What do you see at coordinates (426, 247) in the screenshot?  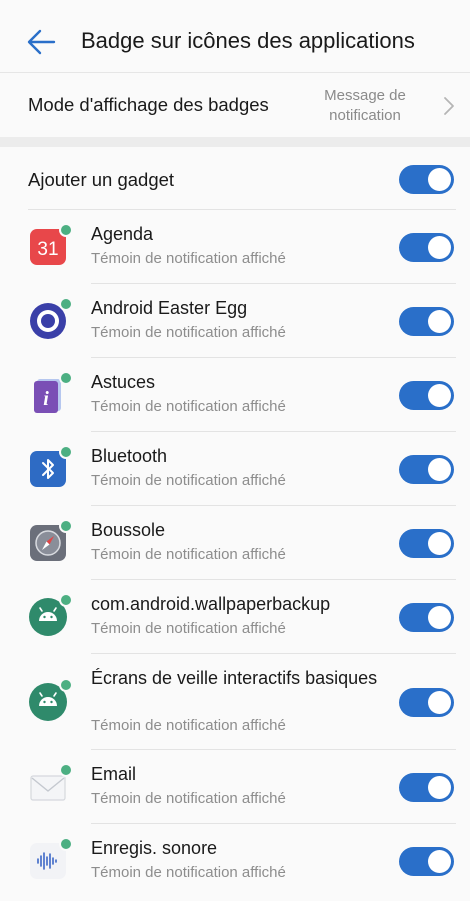 I see `agenda-toggle` at bounding box center [426, 247].